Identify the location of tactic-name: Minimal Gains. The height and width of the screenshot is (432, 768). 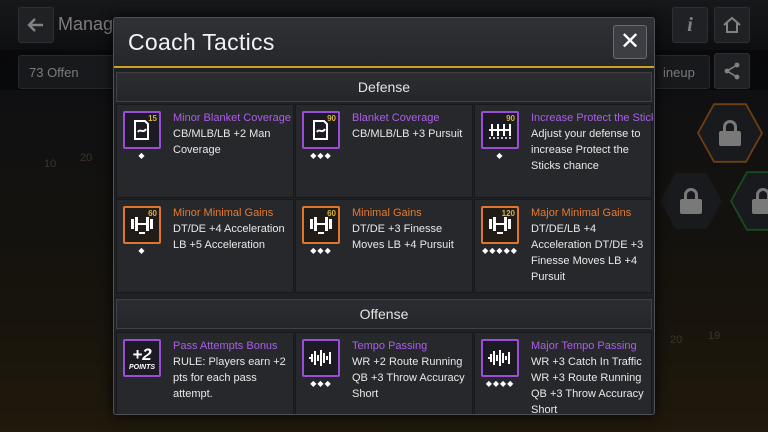
(387, 213).